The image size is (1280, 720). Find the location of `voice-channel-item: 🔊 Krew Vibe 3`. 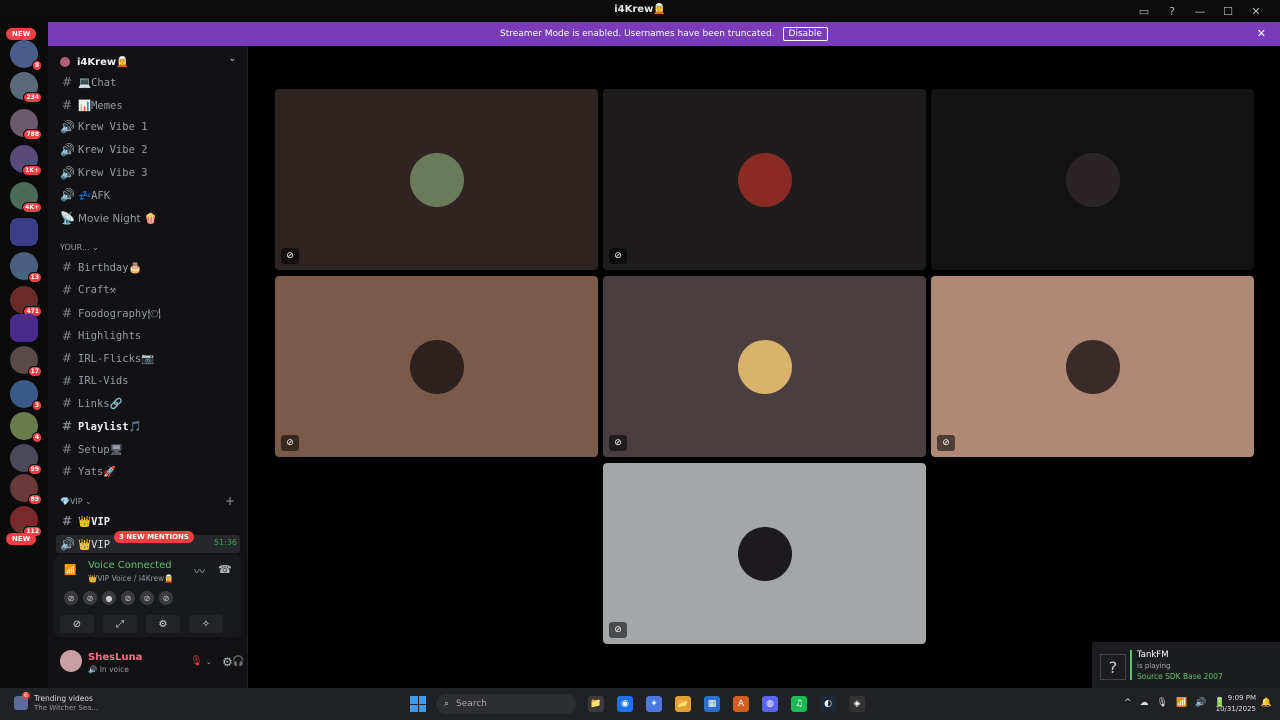

voice-channel-item: 🔊 Krew Vibe 3 is located at coordinates (104, 173).